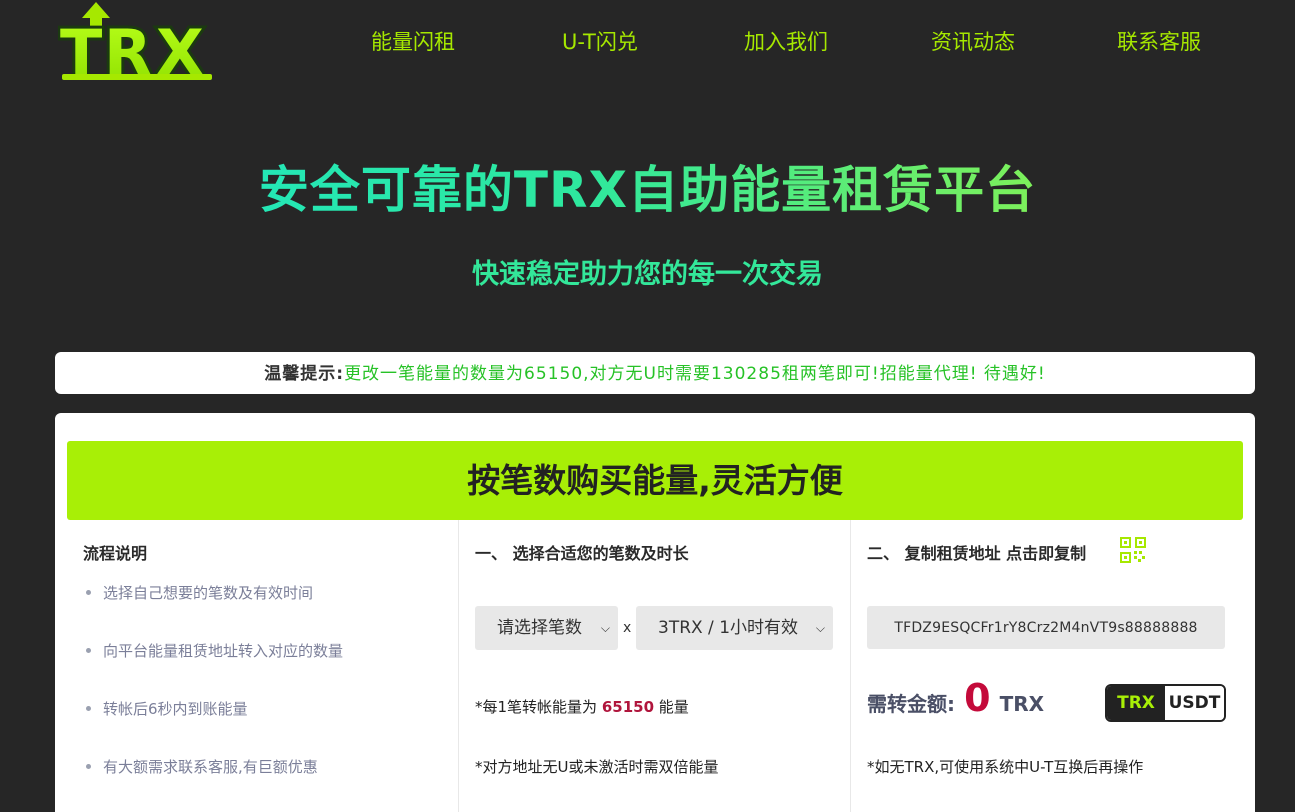  I want to click on select-heading: 一、 选择合适您的笔数及时长, so click(582, 553).